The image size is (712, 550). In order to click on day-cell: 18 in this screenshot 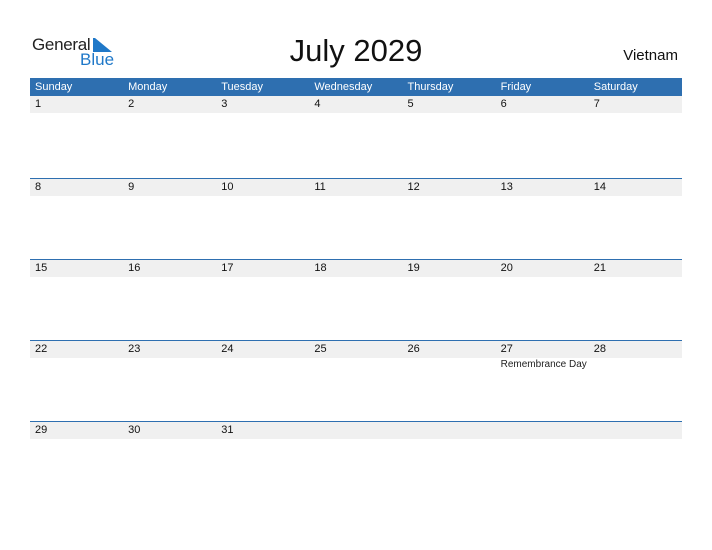, I will do `click(320, 268)`.